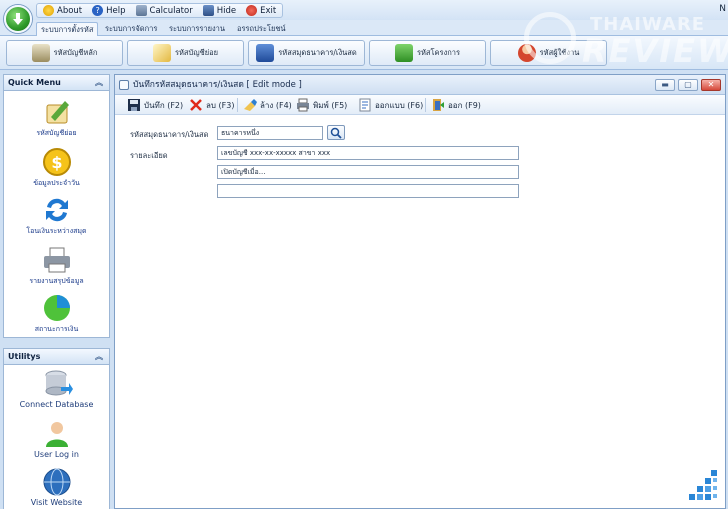 The width and height of the screenshot is (728, 509). What do you see at coordinates (169, 134) in the screenshot?
I see `bankbook-code-label: รหัสสมุดธนาคาร/เงินสด` at bounding box center [169, 134].